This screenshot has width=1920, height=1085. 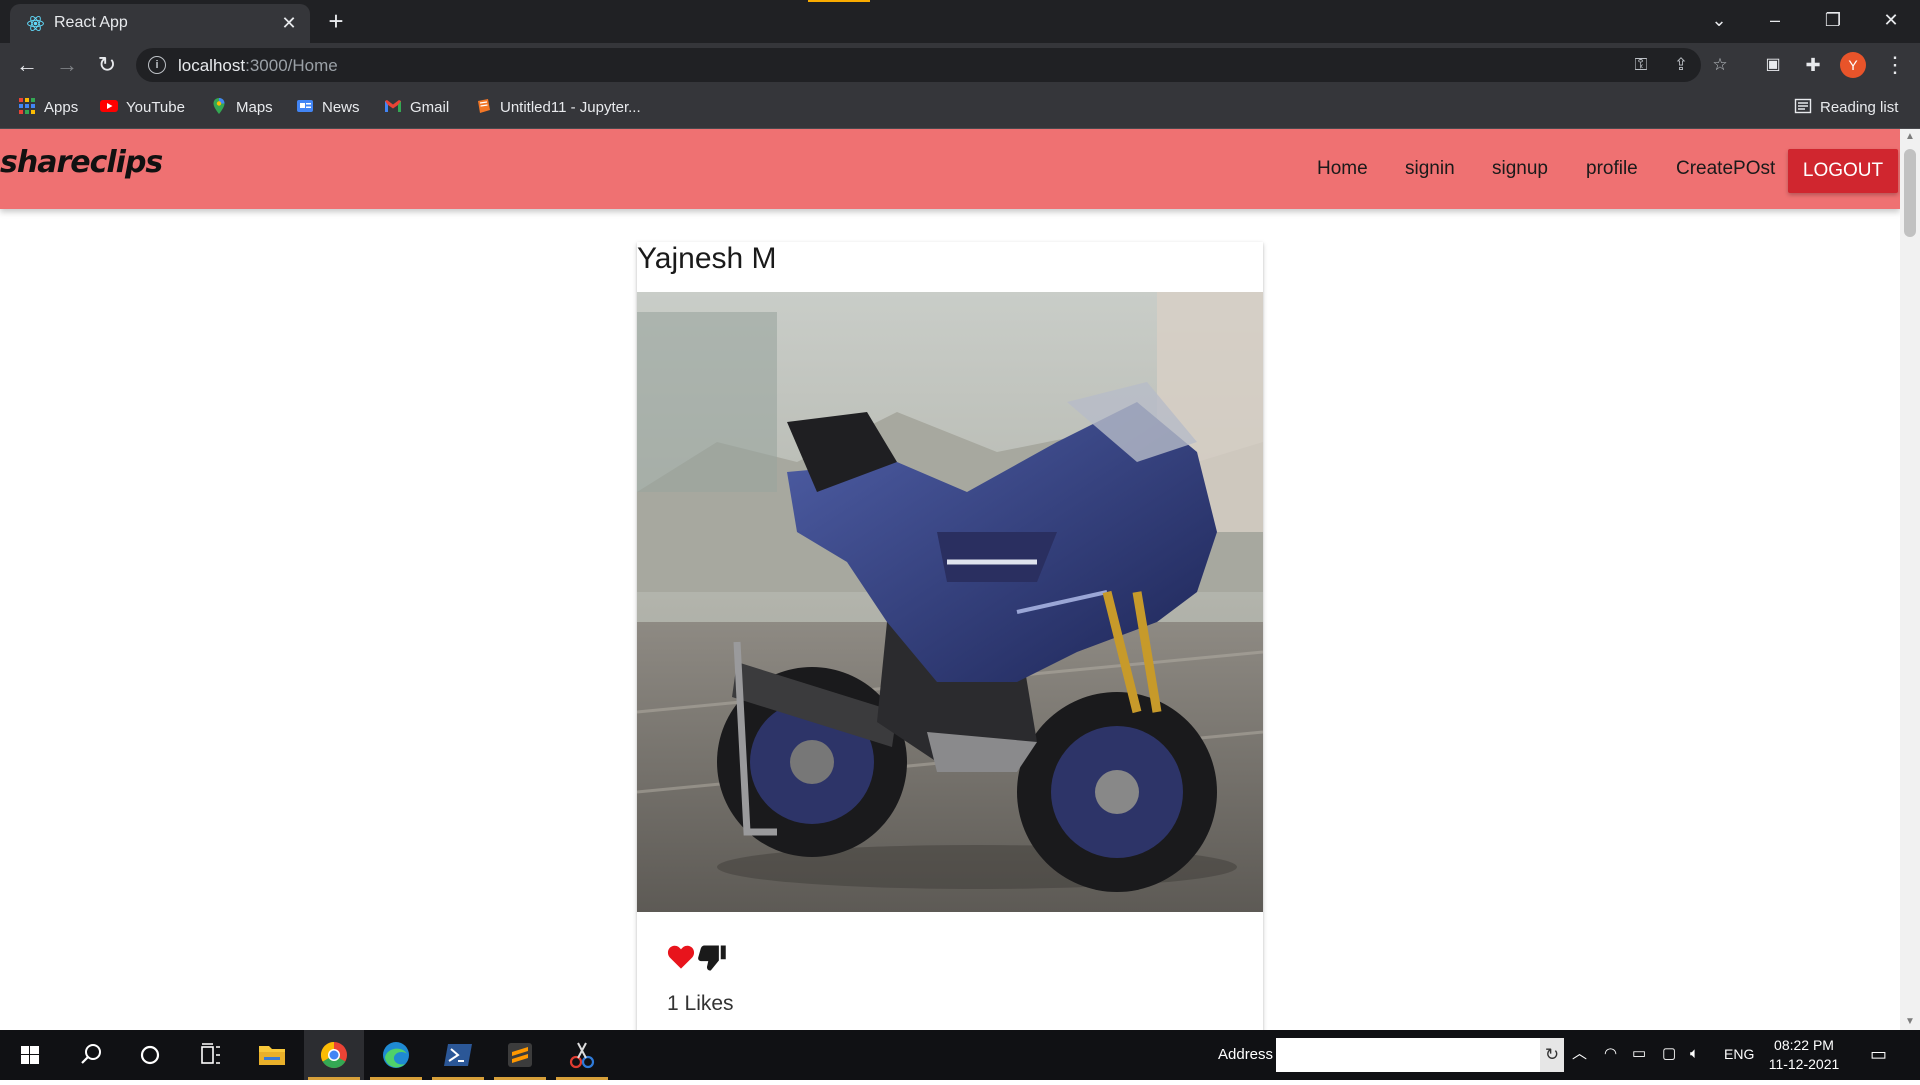 I want to click on bookmark-label: Apps, so click(x=61, y=107).